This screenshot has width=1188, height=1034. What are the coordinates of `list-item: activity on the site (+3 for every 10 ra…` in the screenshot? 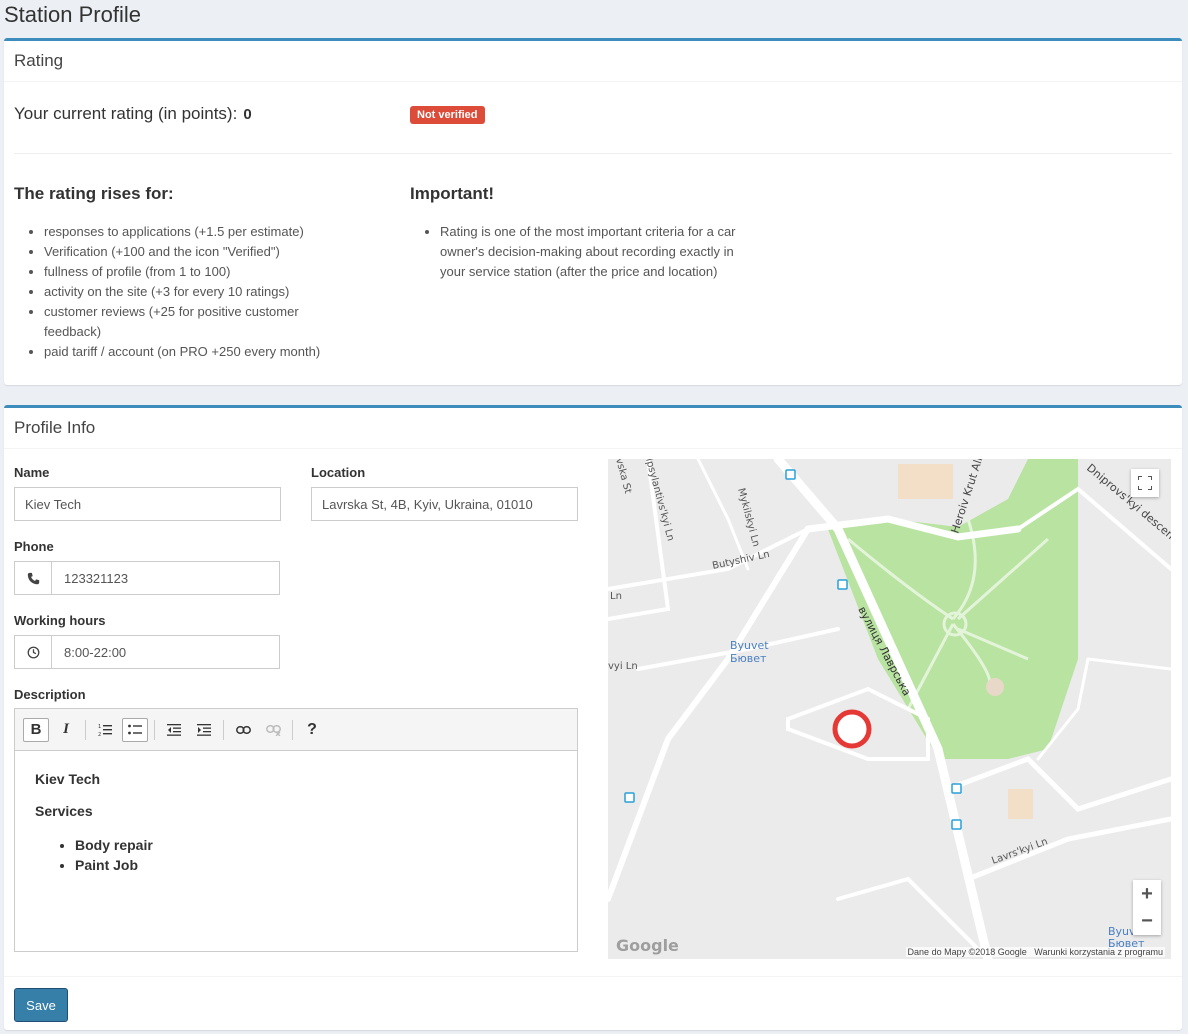 It's located at (194, 292).